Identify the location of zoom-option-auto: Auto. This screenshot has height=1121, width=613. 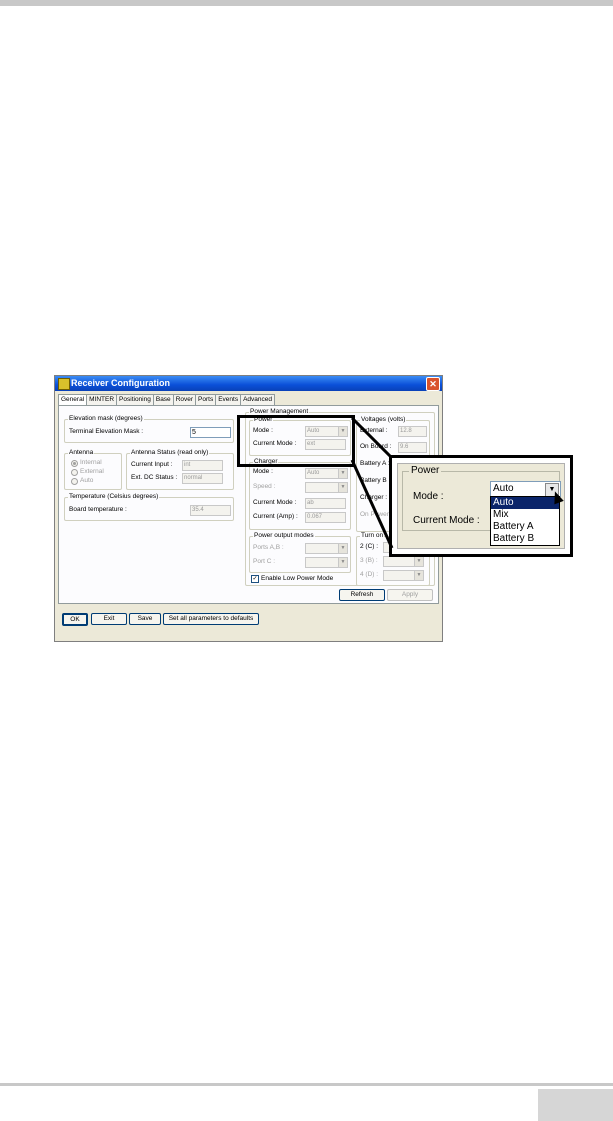
(525, 503).